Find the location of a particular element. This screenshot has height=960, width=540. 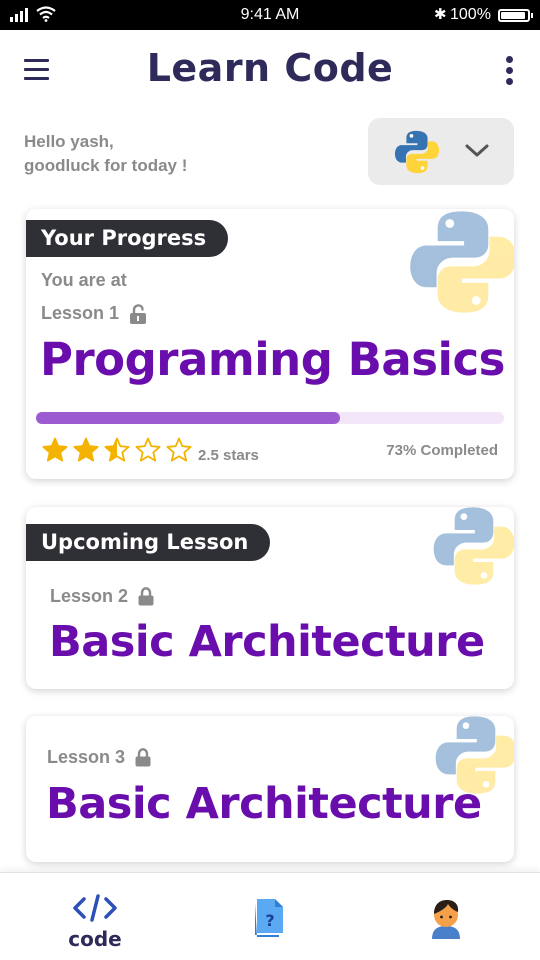

next-lesson-card: Lesson 3 Basic Architecture is located at coordinates (270, 789).